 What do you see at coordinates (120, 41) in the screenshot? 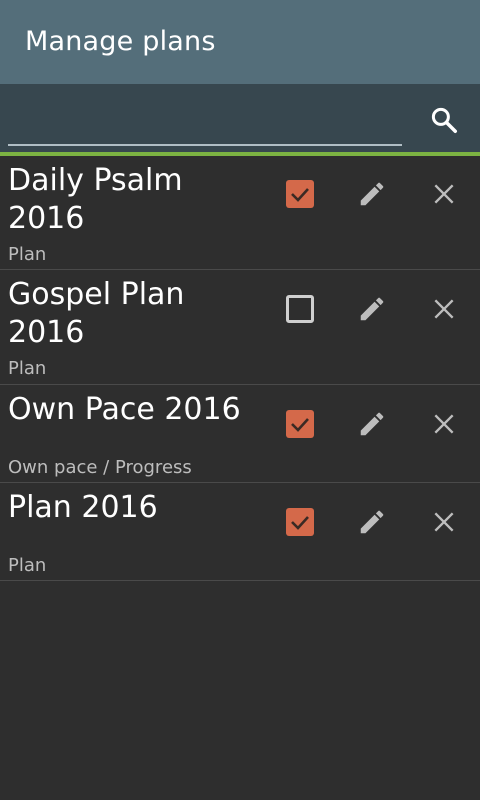
I see `page-title: Manage plans` at bounding box center [120, 41].